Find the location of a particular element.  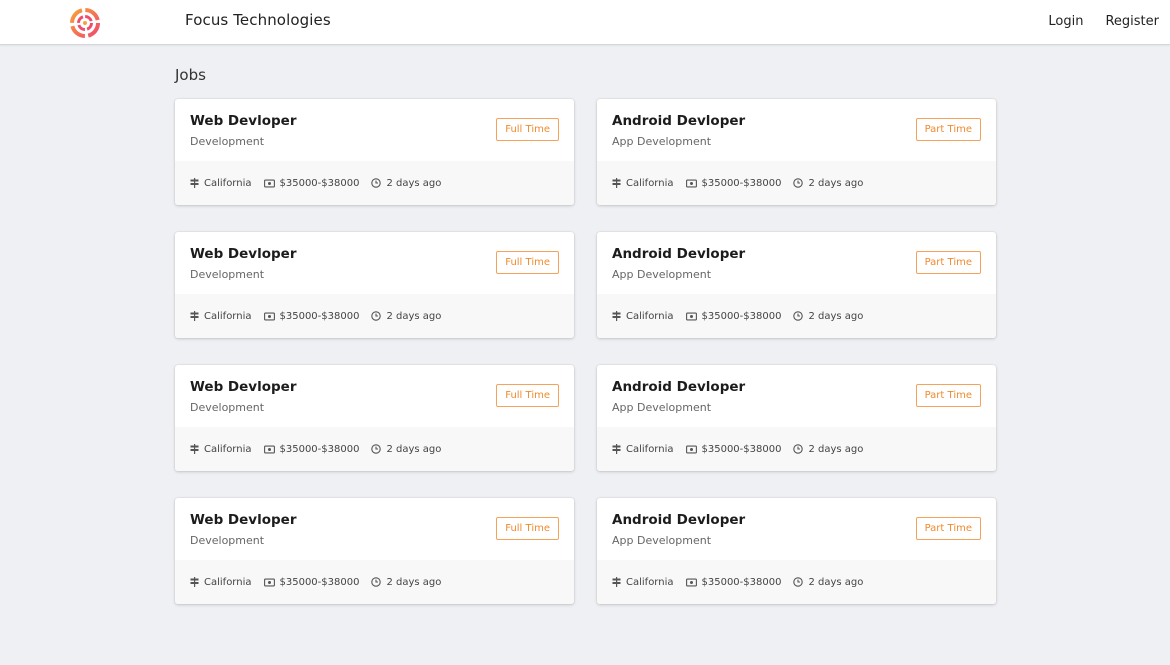

target-logo-icon is located at coordinates (85, 23).